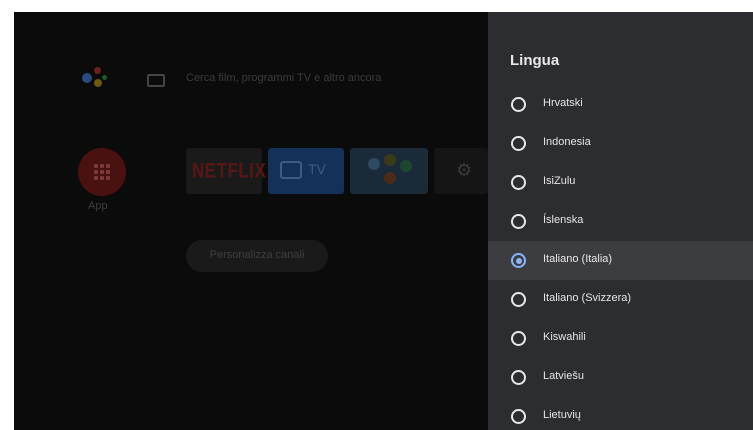  Describe the element at coordinates (559, 181) in the screenshot. I see `language-label: IsiZulu` at that location.